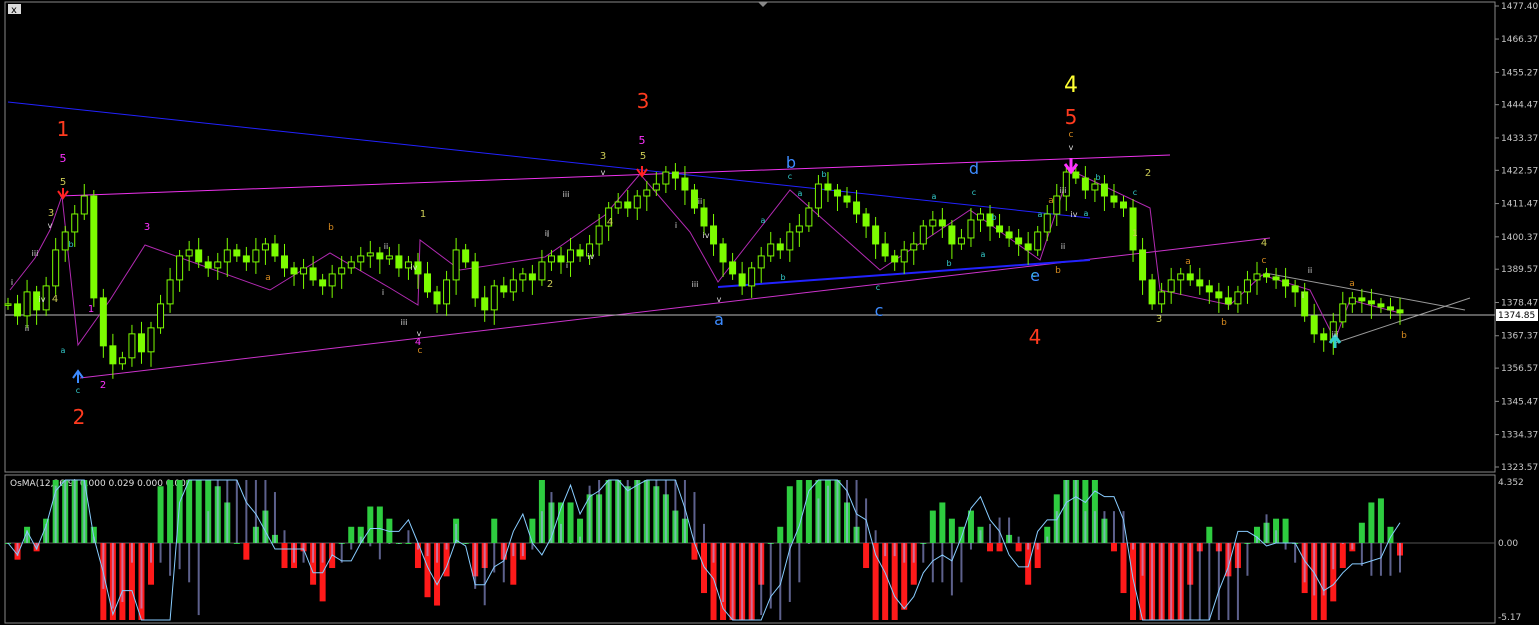  Describe the element at coordinates (1519, 205) in the screenshot. I see `price-tick-label: 1411.47` at that location.